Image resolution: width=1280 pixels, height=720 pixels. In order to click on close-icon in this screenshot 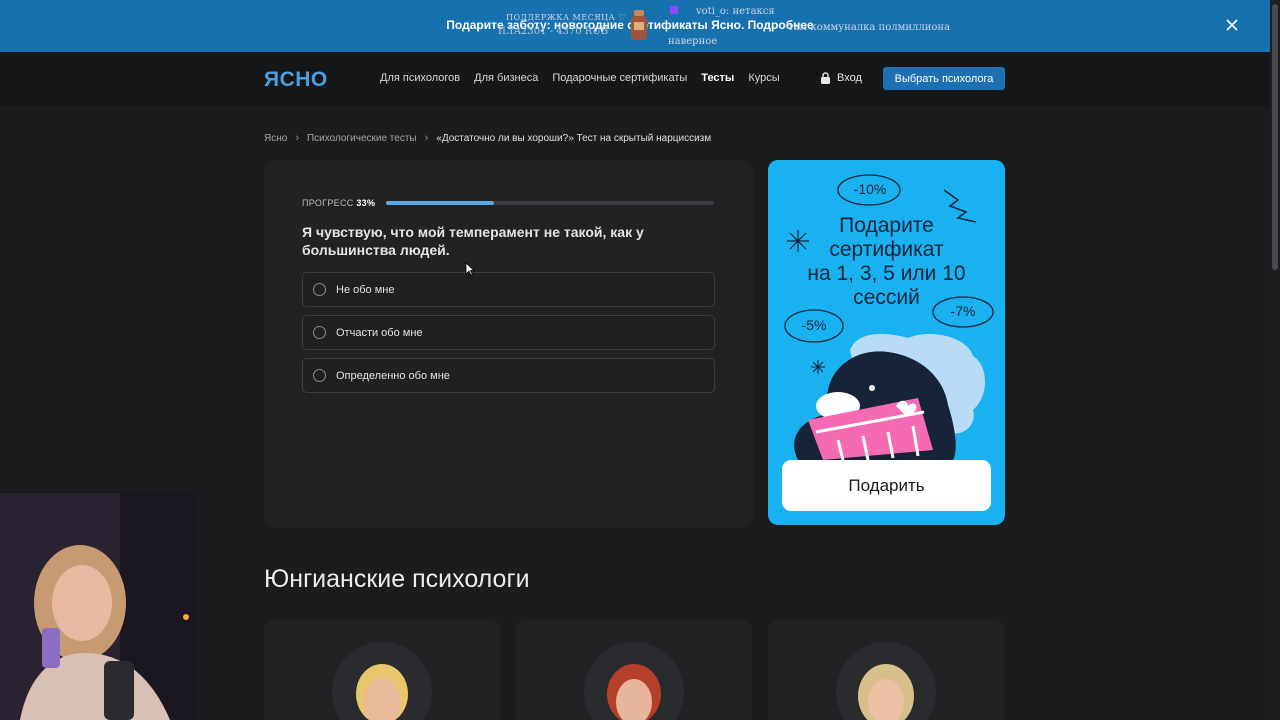, I will do `click(1232, 25)`.